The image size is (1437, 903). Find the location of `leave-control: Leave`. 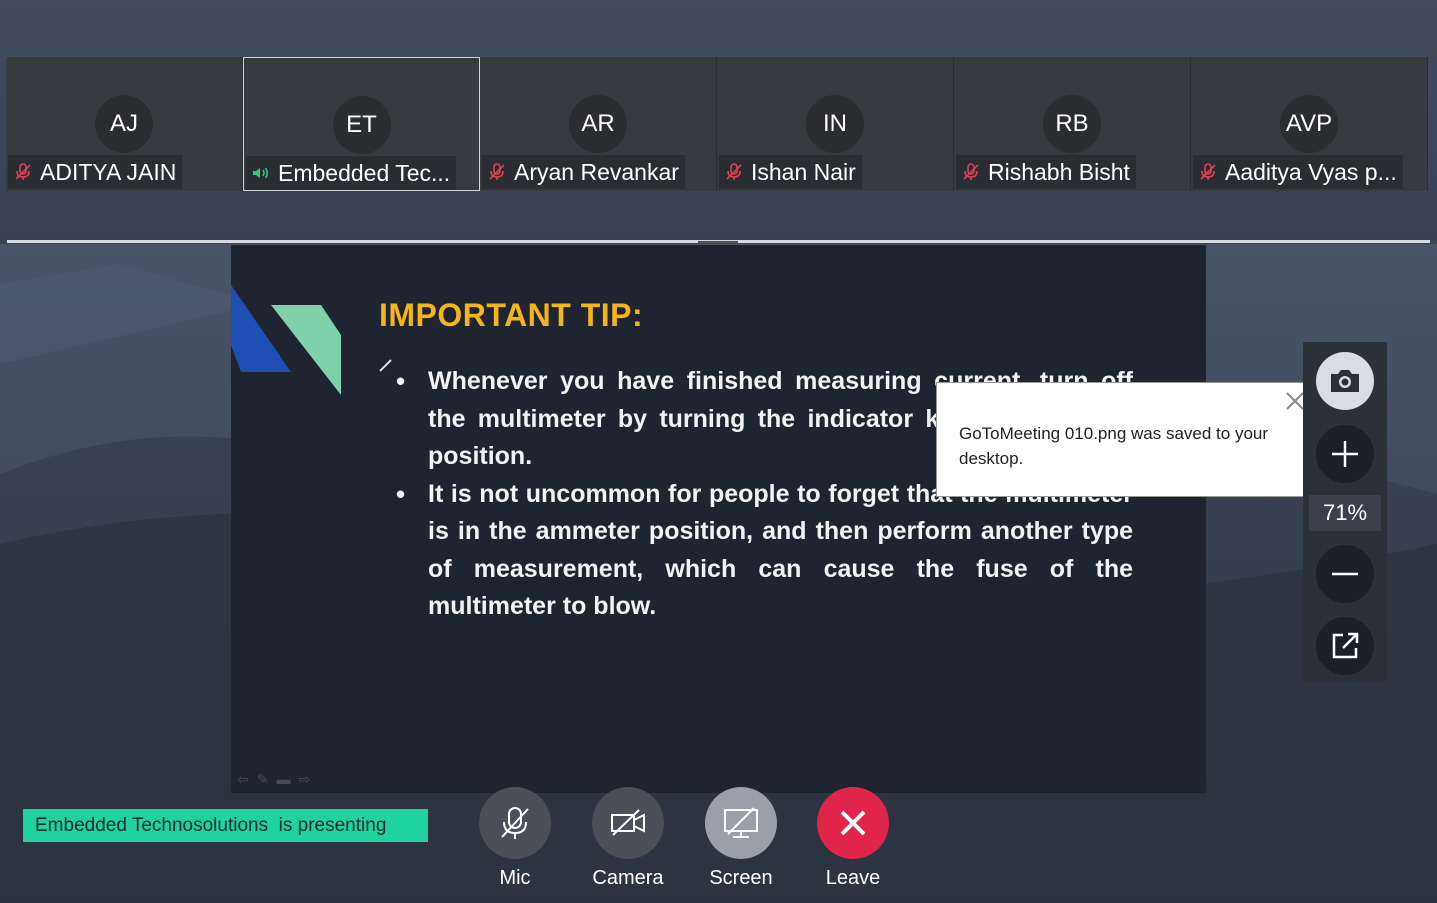

leave-control: Leave is located at coordinates (853, 838).